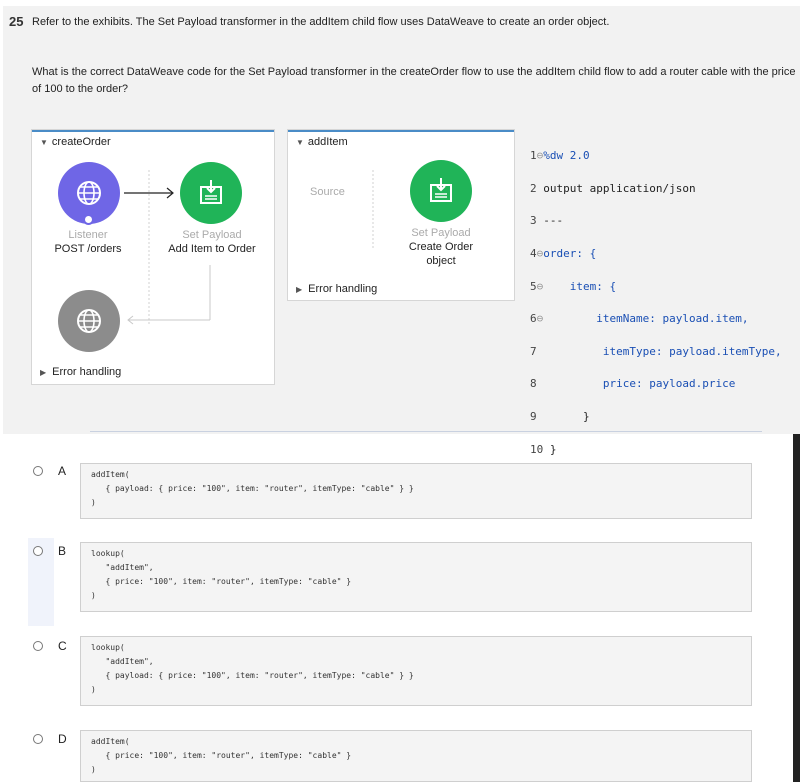  I want to click on flow-reference-component, so click(89, 321).